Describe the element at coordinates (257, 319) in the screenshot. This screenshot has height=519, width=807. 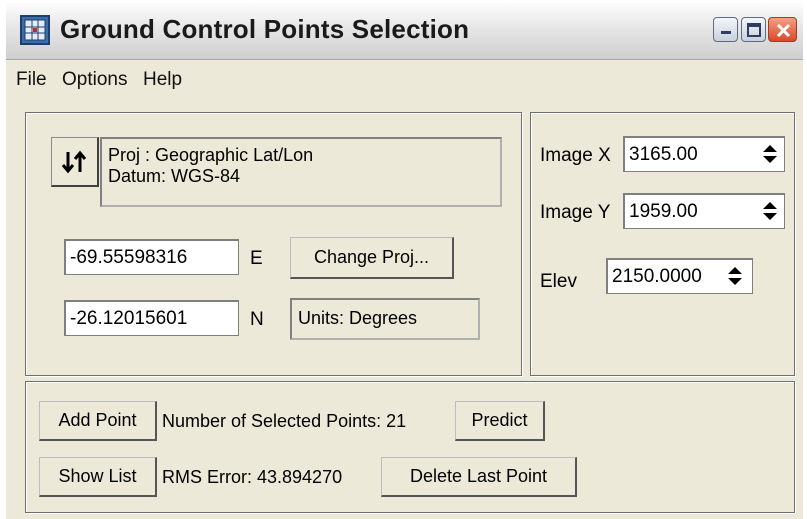
I see `latitude-unit-label: N` at that location.